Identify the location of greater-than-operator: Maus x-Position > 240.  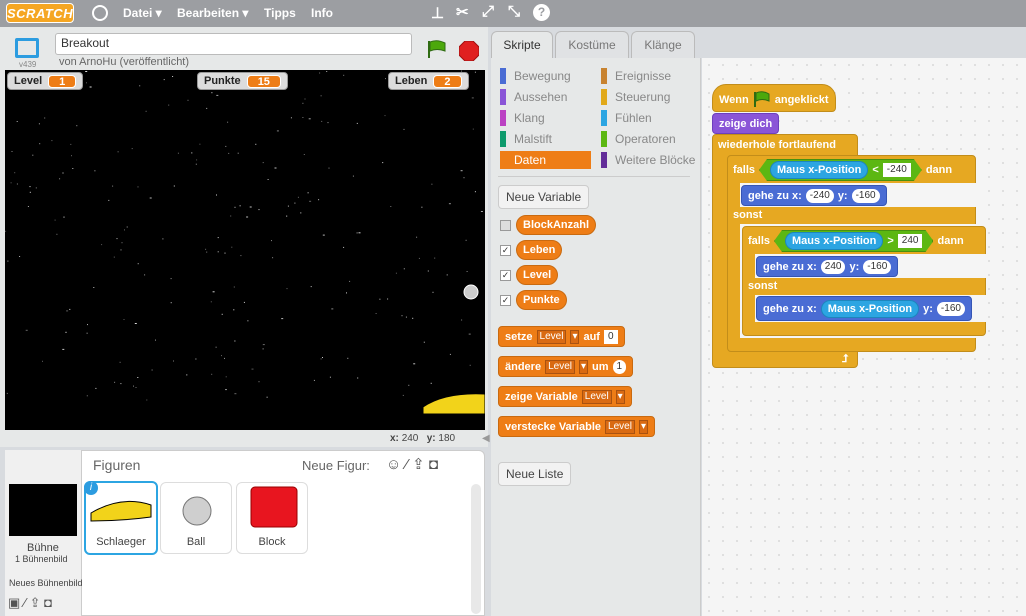
(853, 241).